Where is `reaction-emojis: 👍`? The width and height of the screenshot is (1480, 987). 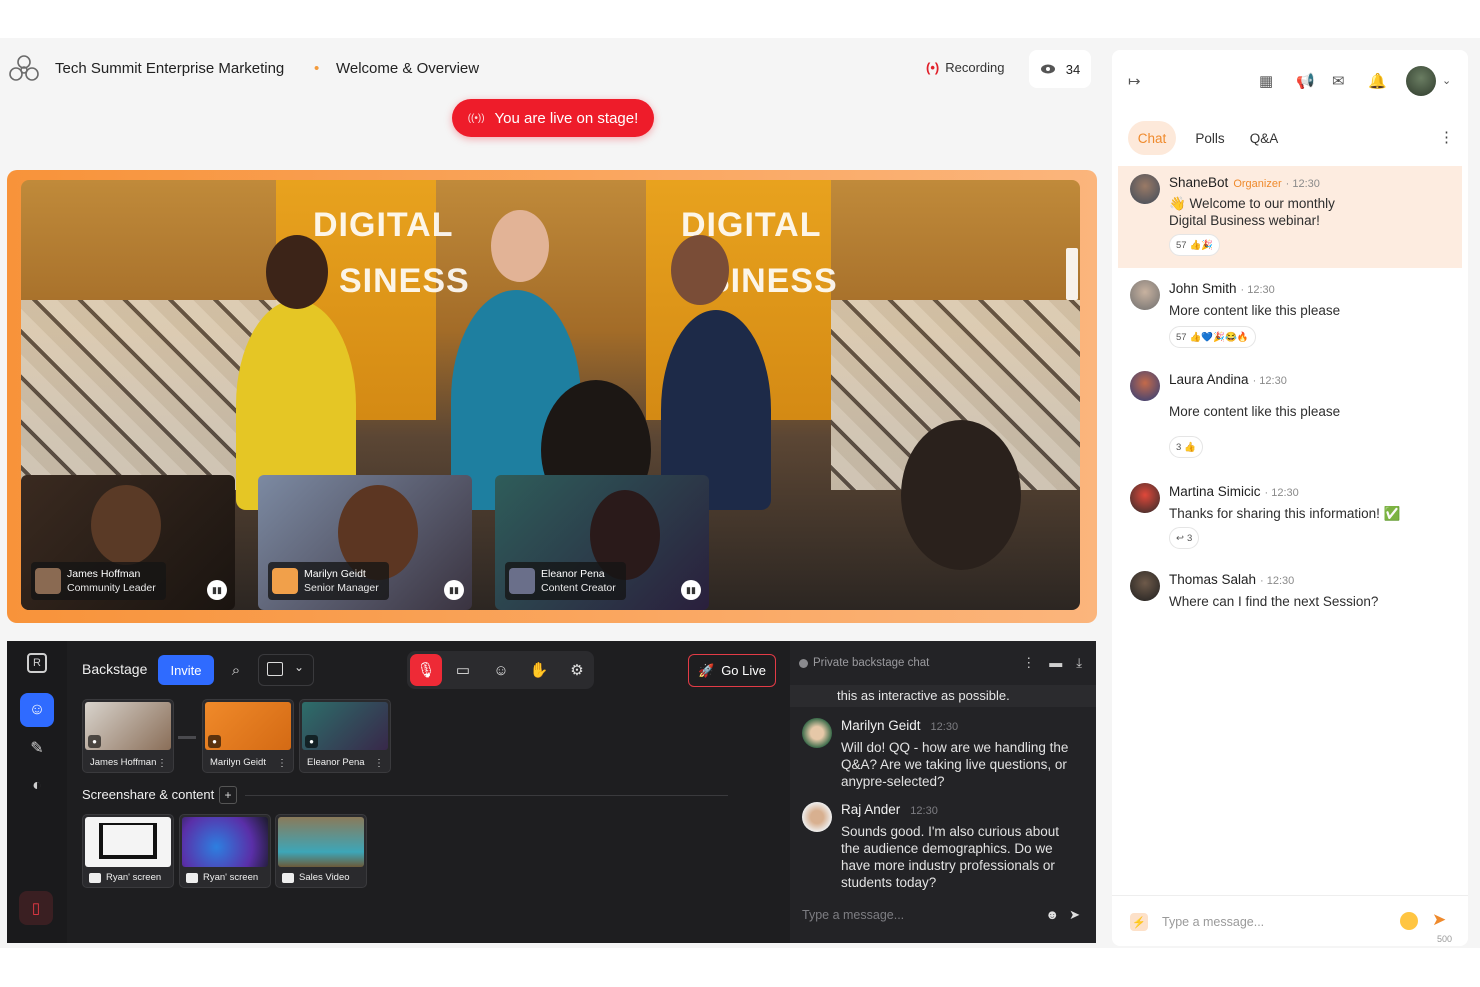
reaction-emojis: 👍 is located at coordinates (1190, 447).